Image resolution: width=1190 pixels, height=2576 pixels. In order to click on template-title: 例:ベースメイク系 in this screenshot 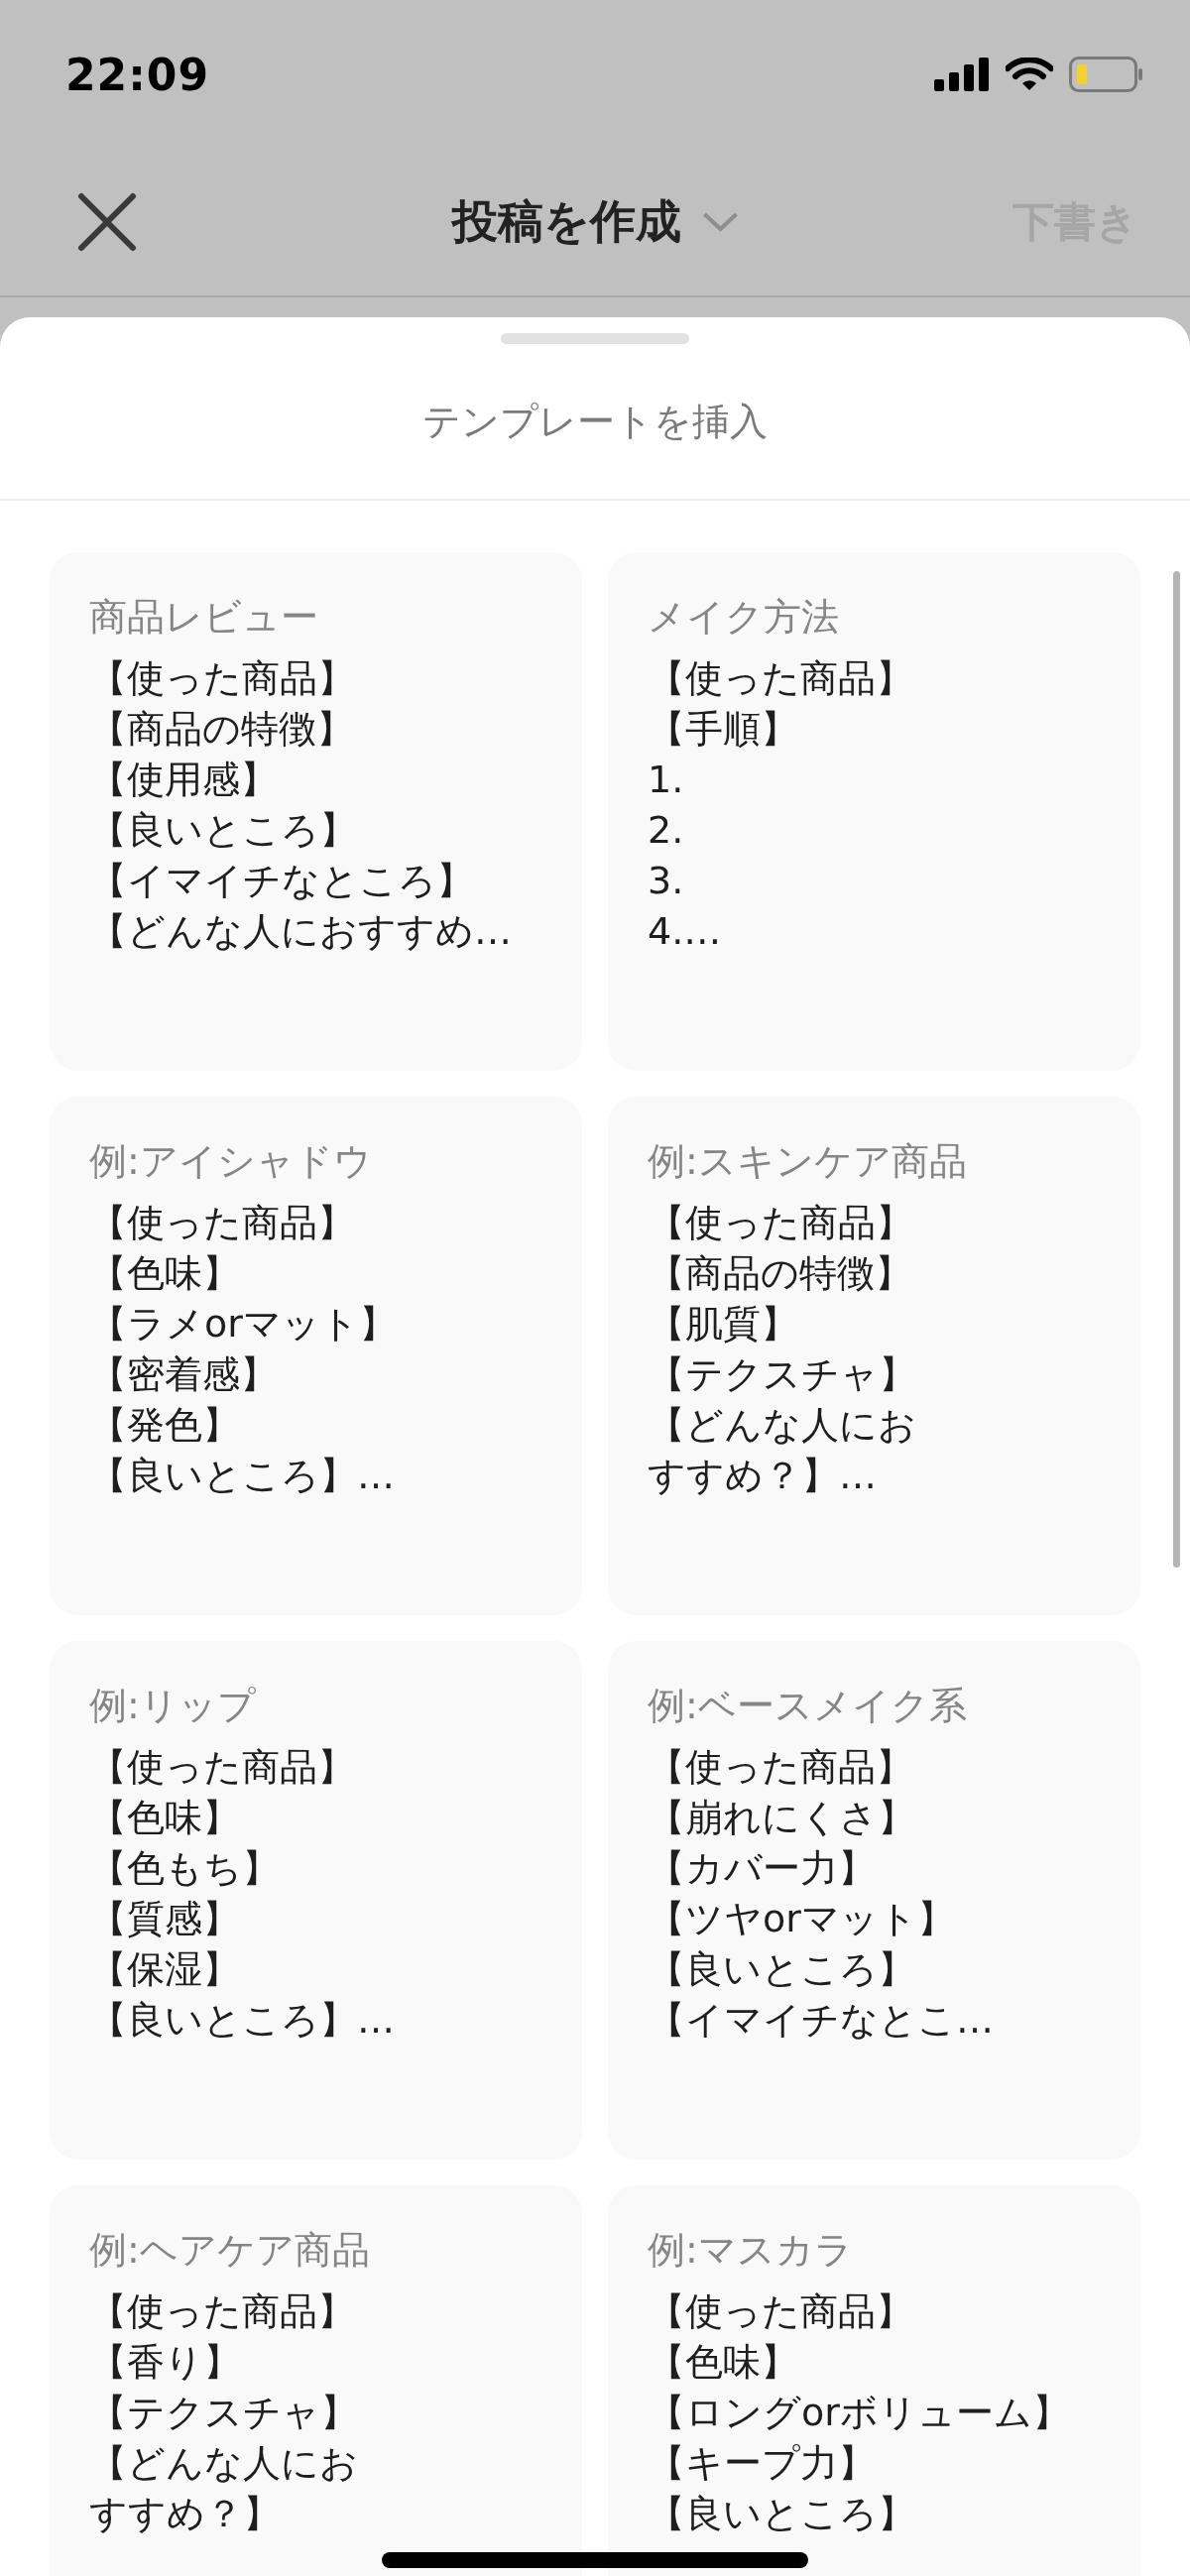, I will do `click(808, 1706)`.